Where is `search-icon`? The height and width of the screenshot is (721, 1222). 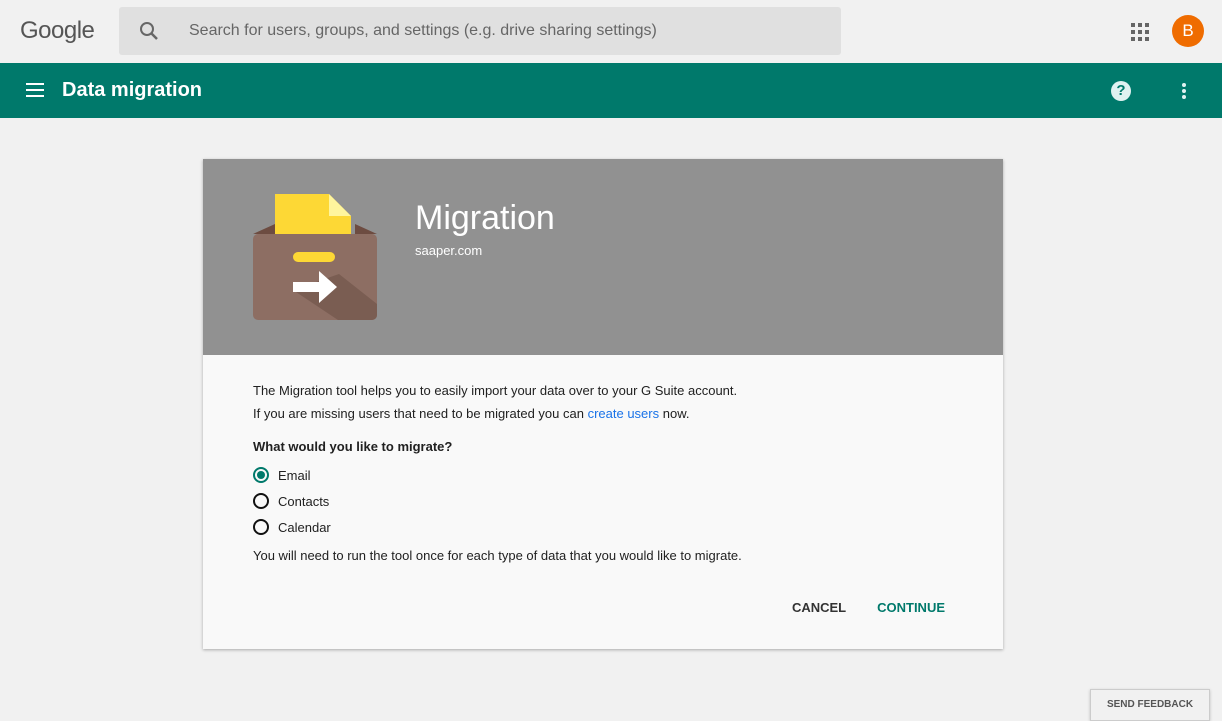 search-icon is located at coordinates (149, 31).